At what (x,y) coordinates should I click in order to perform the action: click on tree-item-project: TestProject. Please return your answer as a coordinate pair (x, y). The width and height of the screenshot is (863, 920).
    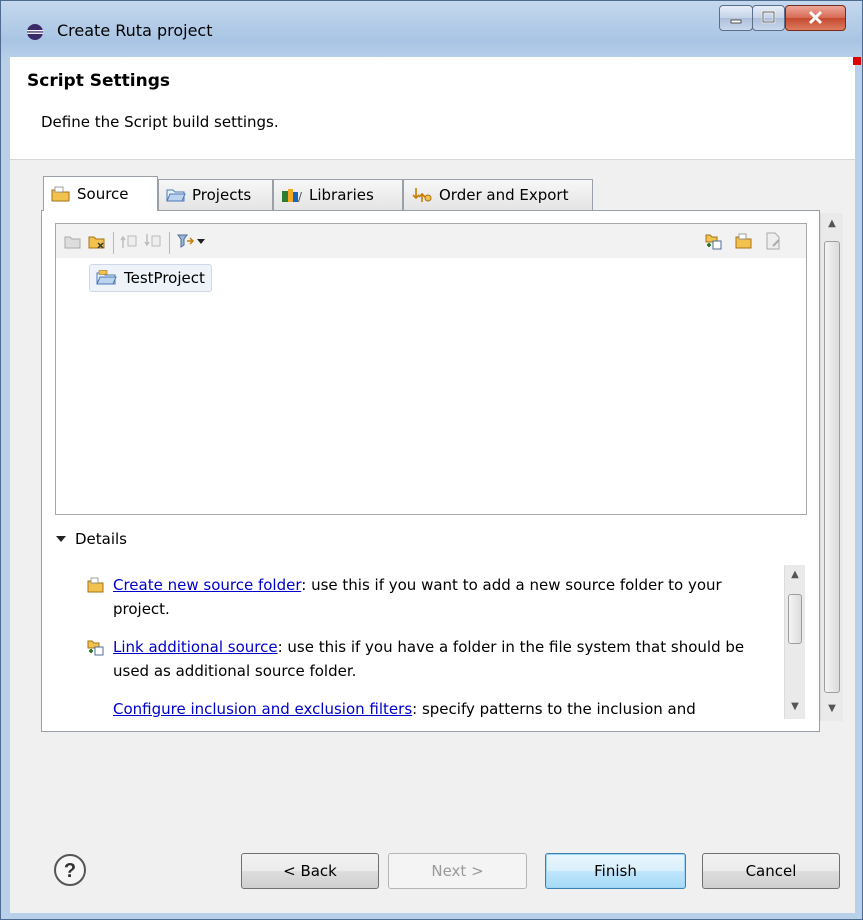
    Looking at the image, I should click on (150, 278).